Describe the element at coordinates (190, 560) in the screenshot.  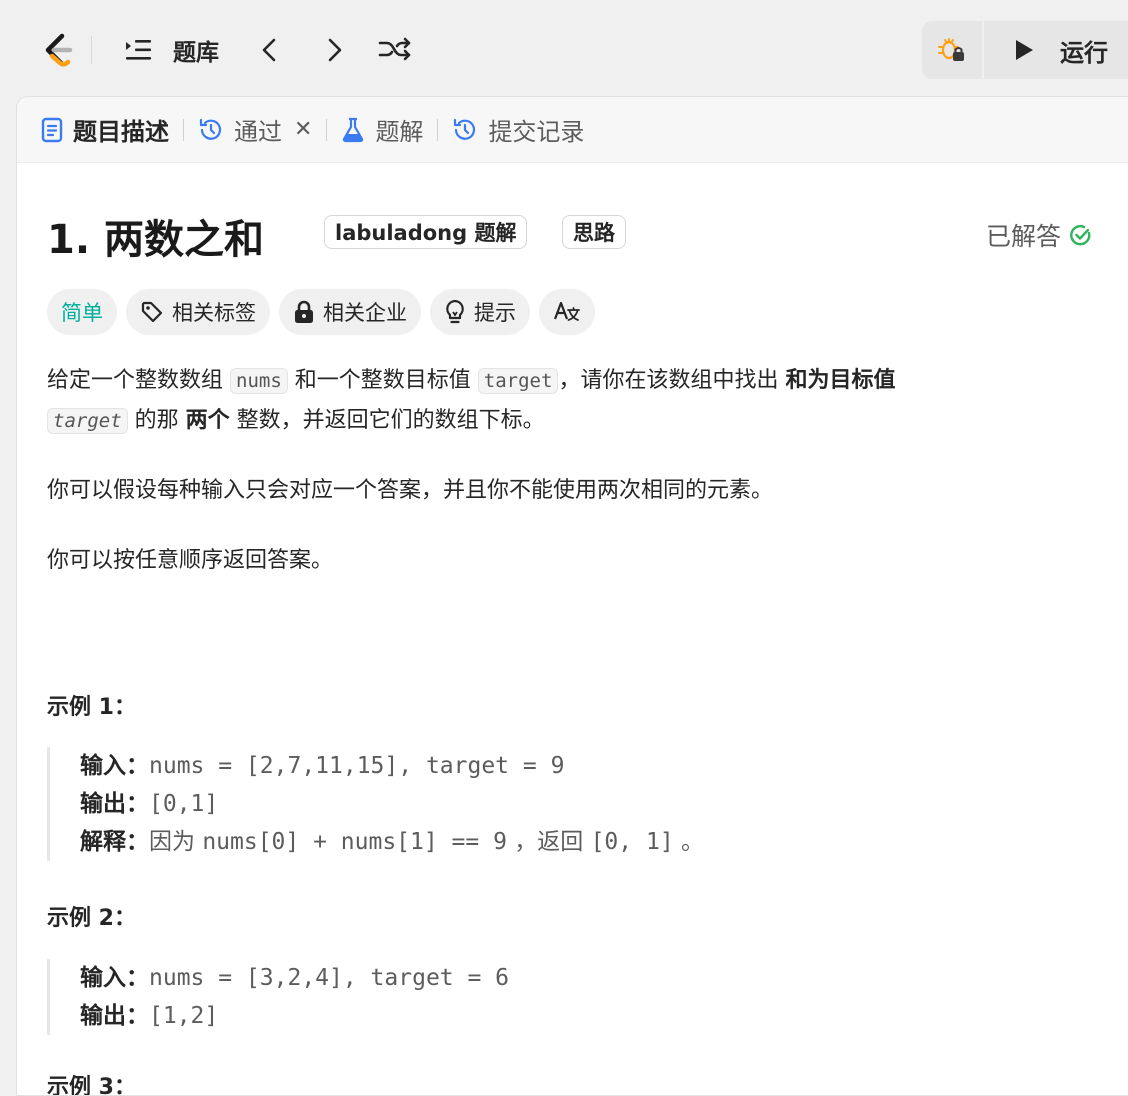
I see `description-paragraph: 你可以按任意顺序返回答案。` at that location.